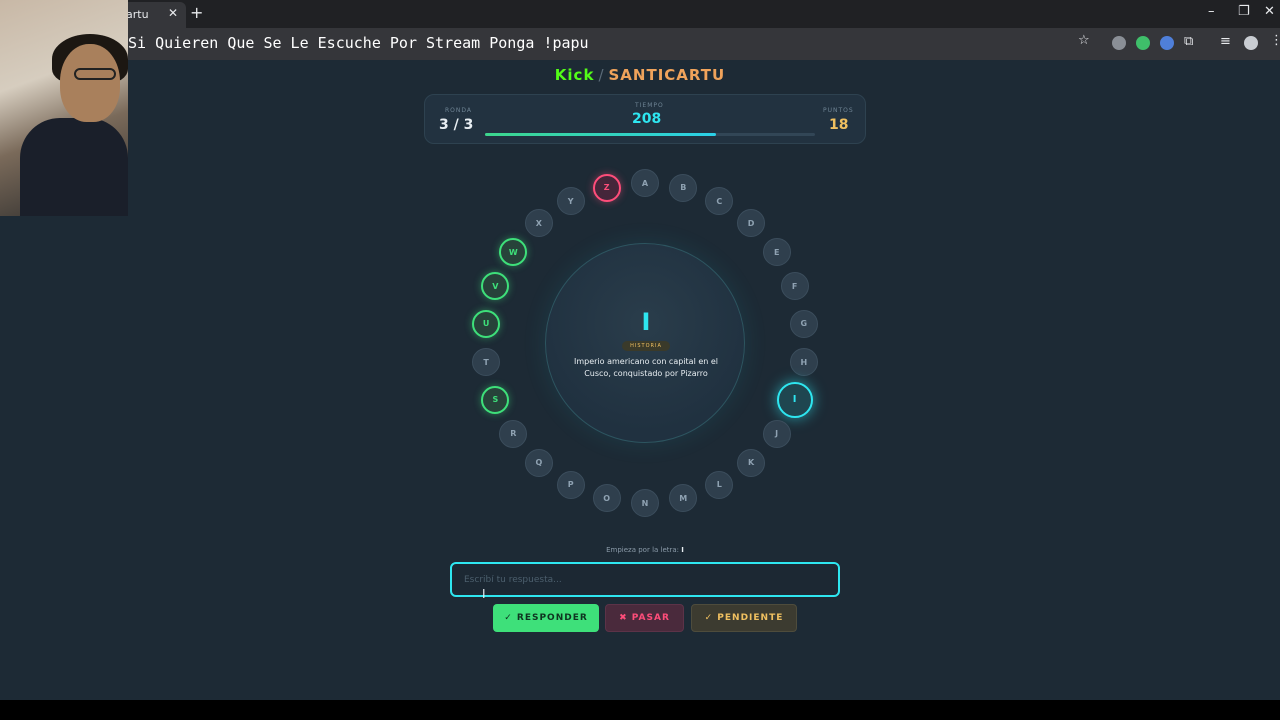  What do you see at coordinates (495, 399) in the screenshot?
I see `letter-s: S` at bounding box center [495, 399].